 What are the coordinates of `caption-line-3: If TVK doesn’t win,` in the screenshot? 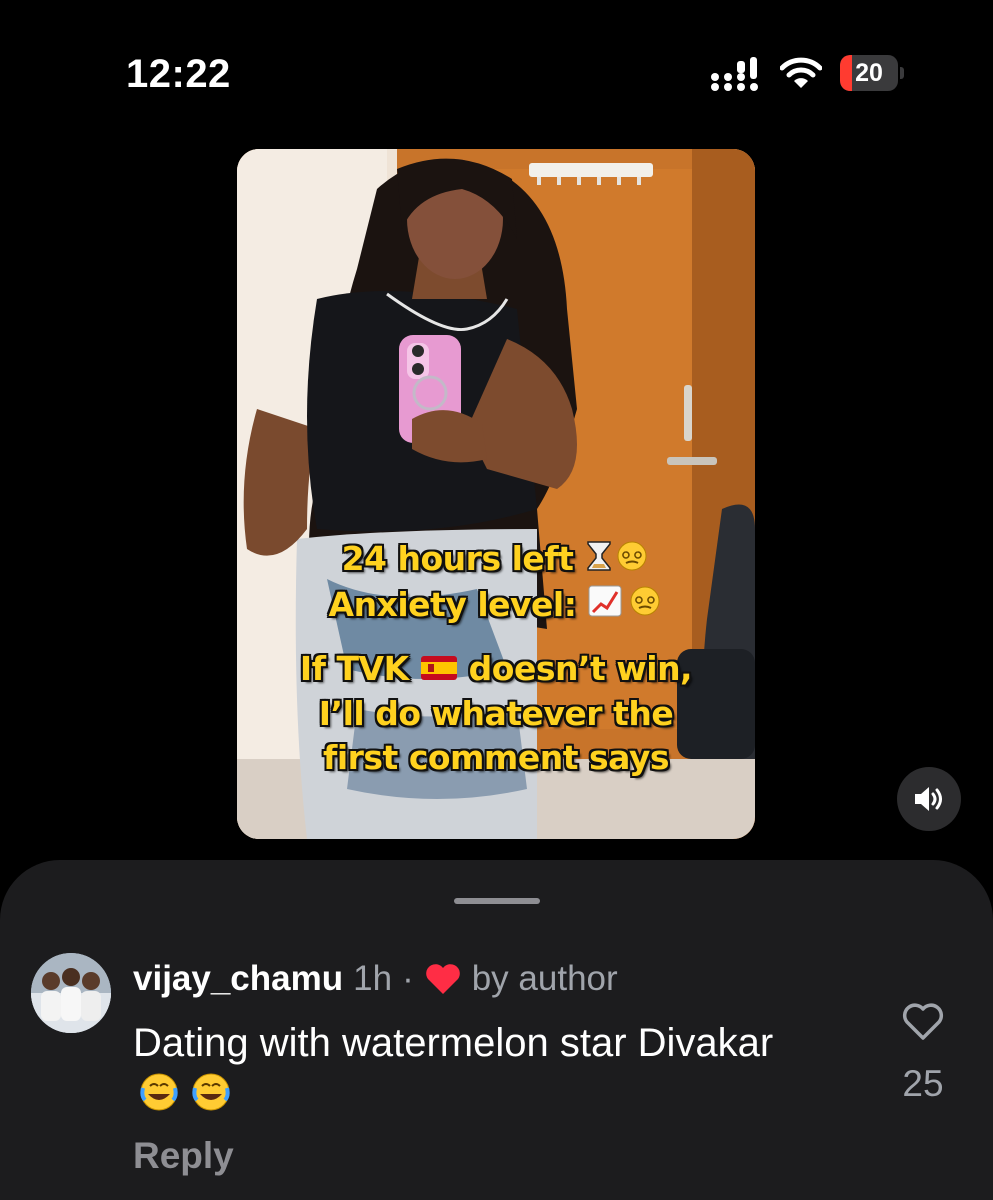 It's located at (496, 670).